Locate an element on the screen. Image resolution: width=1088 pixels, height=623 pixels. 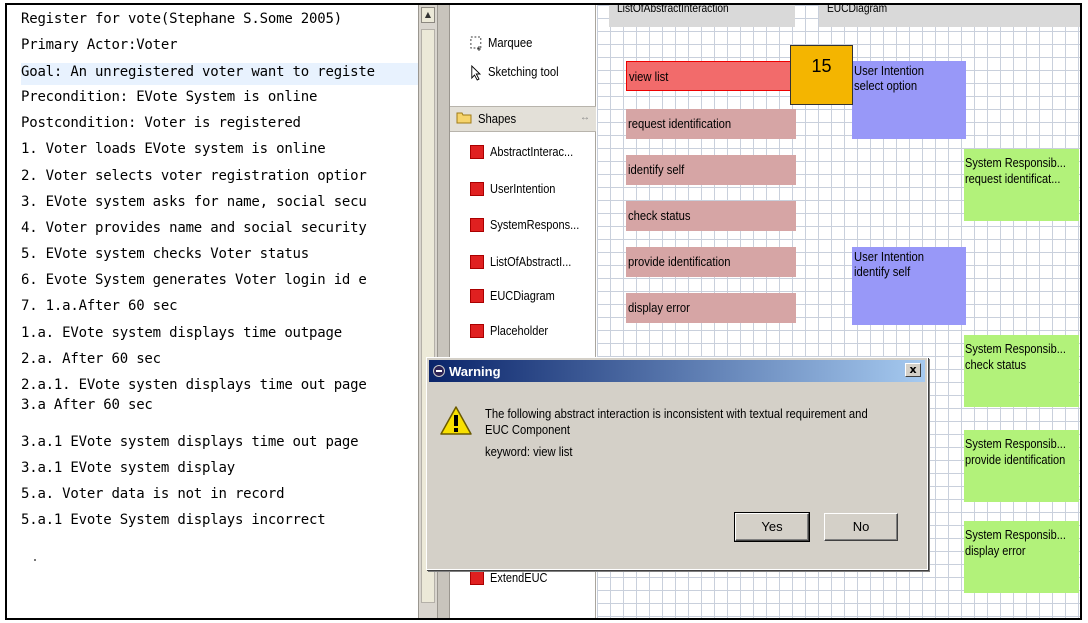
palette-item-euc-diagram: EUCDiagram is located at coordinates (517, 296).